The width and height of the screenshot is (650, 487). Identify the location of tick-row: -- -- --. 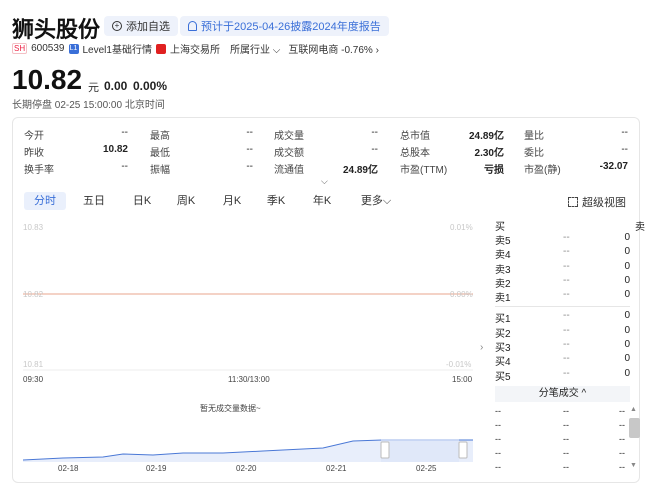
(560, 455).